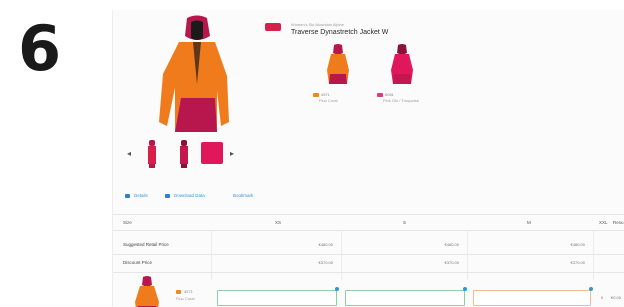 The width and height of the screenshot is (624, 307). I want to click on variant-card: 4571 Fluo Coral, so click(338, 76).